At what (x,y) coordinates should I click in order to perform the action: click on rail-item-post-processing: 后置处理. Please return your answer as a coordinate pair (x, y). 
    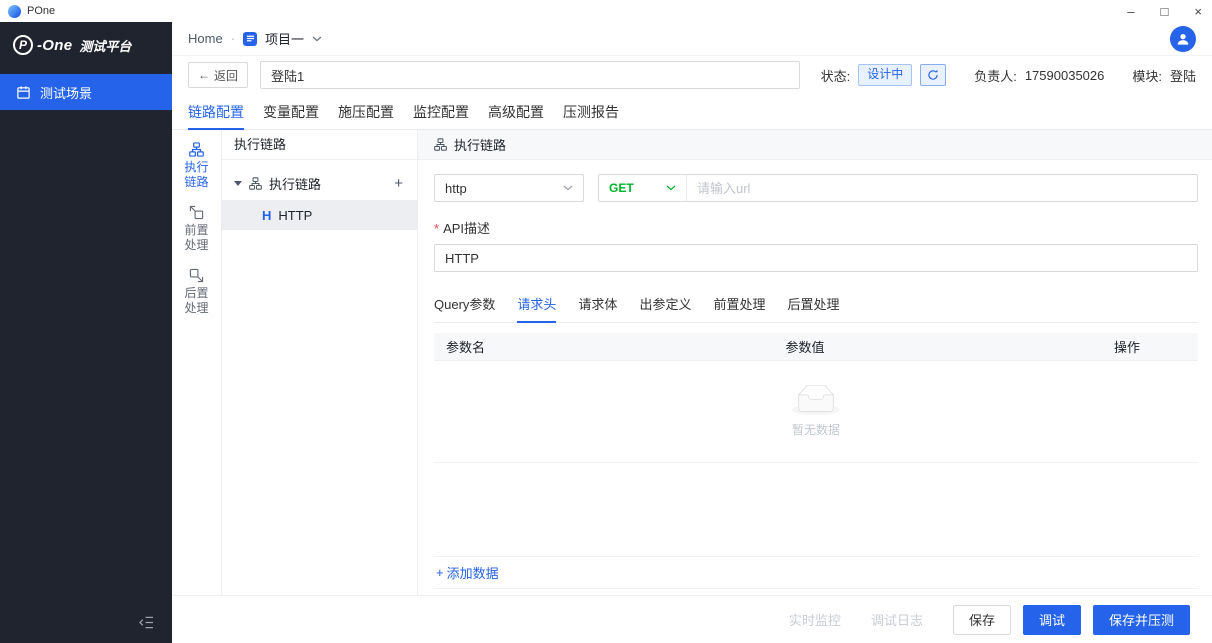
    Looking at the image, I should click on (197, 292).